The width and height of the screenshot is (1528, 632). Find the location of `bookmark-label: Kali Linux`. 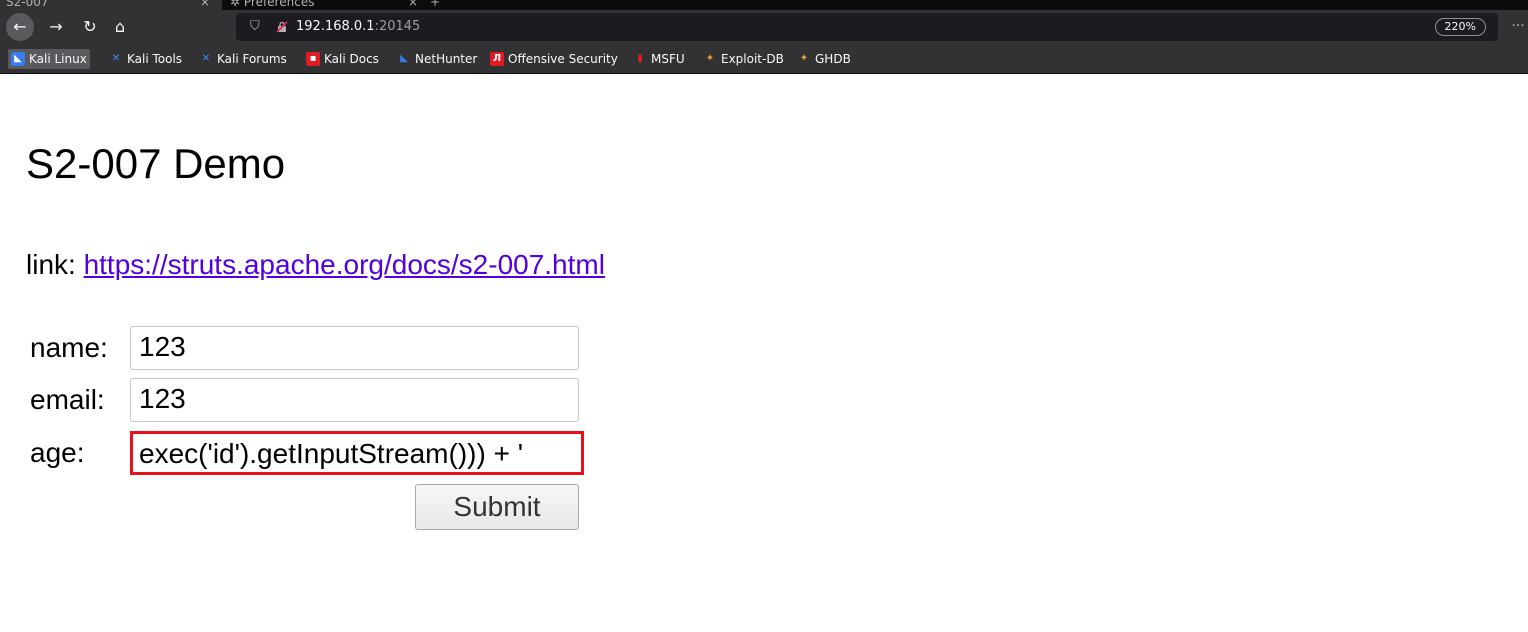

bookmark-label: Kali Linux is located at coordinates (58, 59).